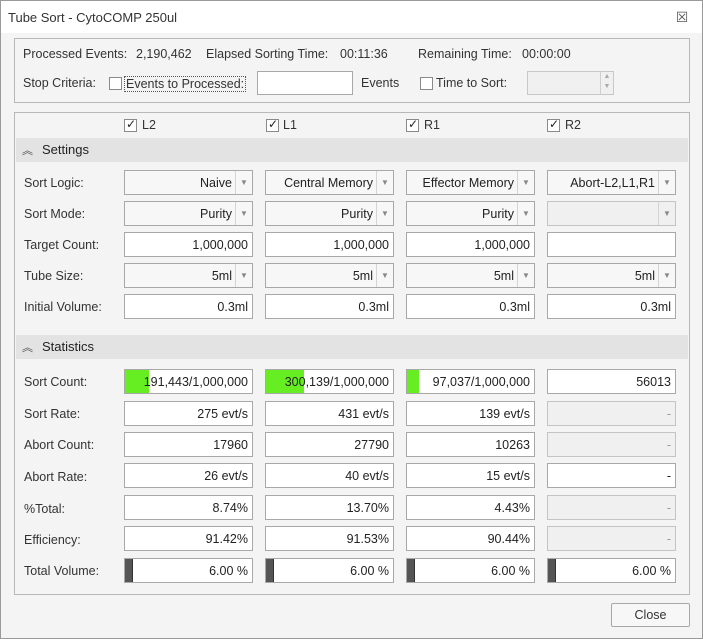  What do you see at coordinates (329, 381) in the screenshot?
I see `sort-count-progress-l1: 300,139/1,000,000` at bounding box center [329, 381].